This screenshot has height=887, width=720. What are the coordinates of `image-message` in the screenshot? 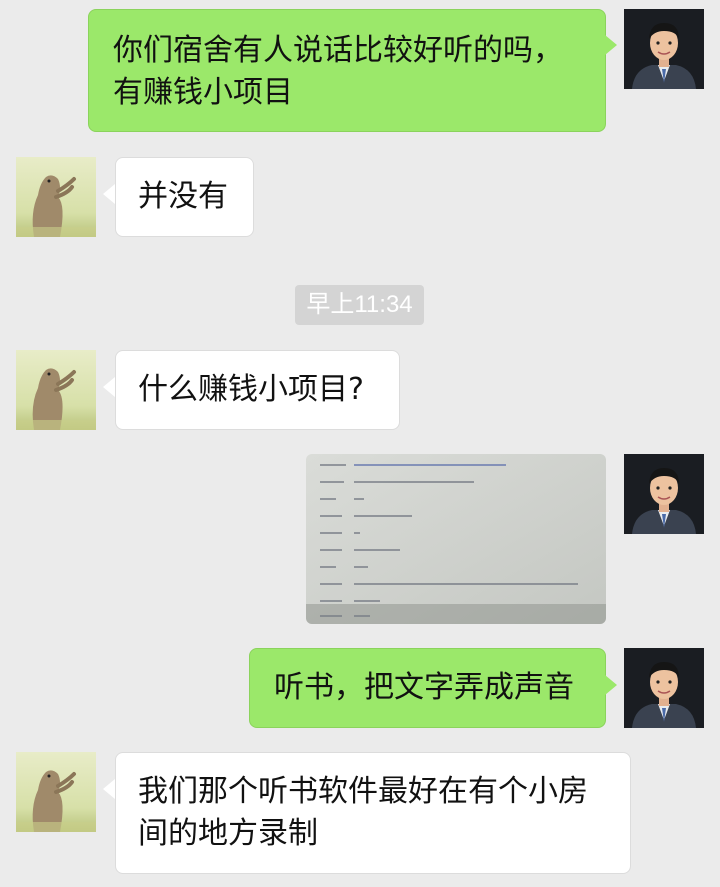 It's located at (456, 539).